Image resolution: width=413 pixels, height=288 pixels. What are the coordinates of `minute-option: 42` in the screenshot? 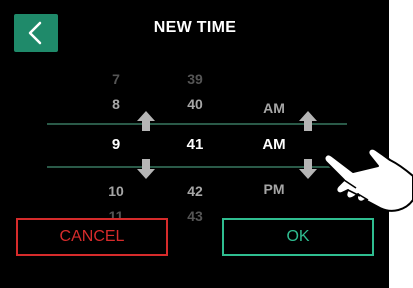 It's located at (195, 191).